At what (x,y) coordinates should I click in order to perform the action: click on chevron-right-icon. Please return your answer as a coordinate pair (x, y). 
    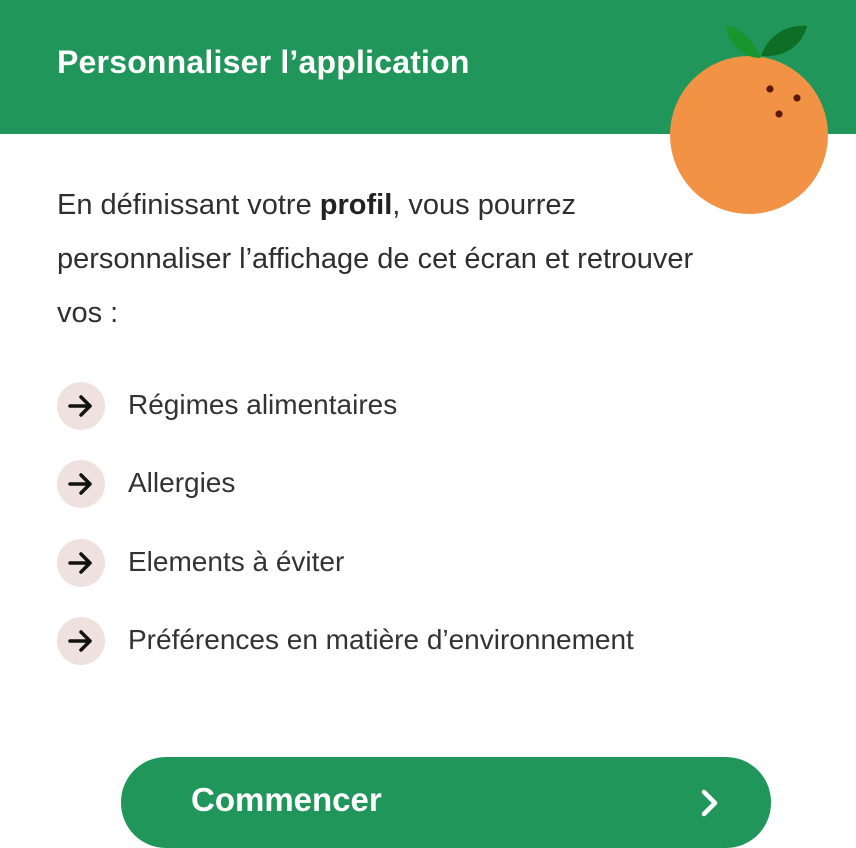
    Looking at the image, I should click on (709, 803).